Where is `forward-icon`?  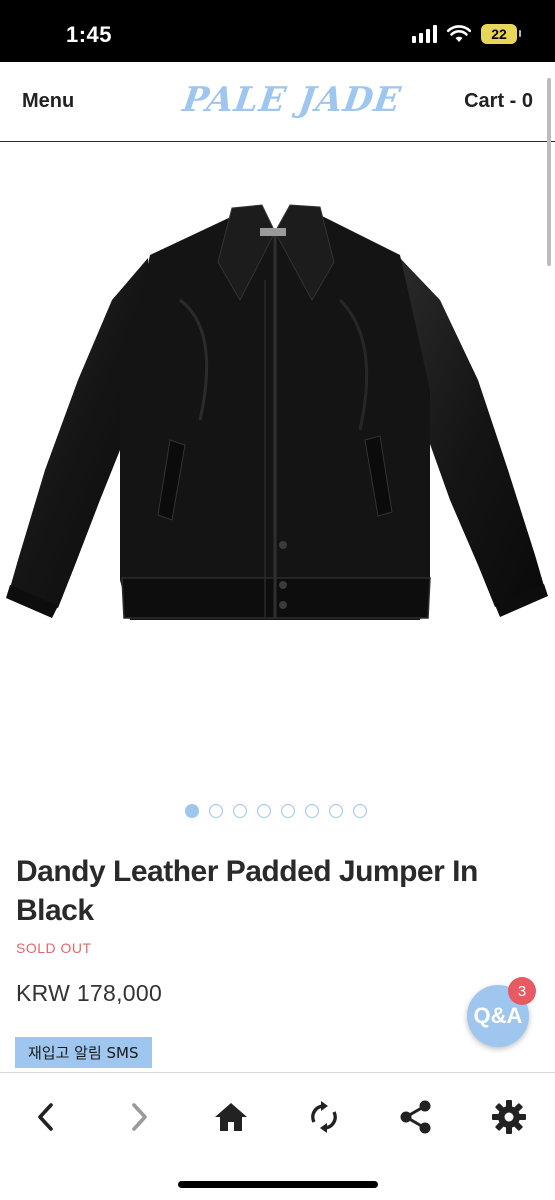
forward-icon is located at coordinates (139, 1117).